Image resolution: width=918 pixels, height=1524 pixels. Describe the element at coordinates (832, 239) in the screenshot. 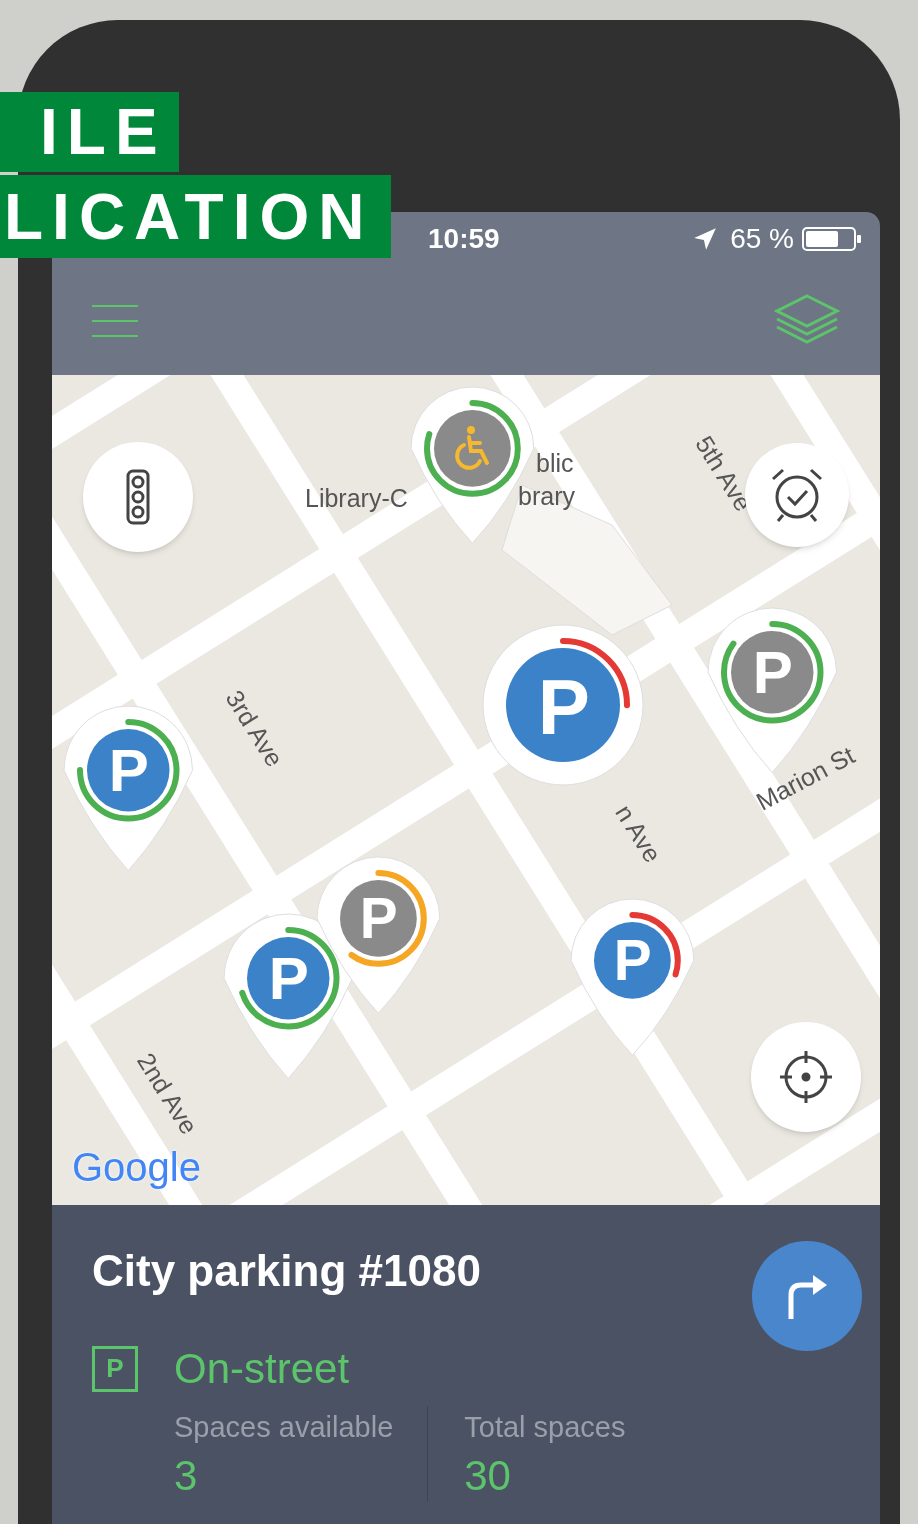

I see `battery-icon` at that location.